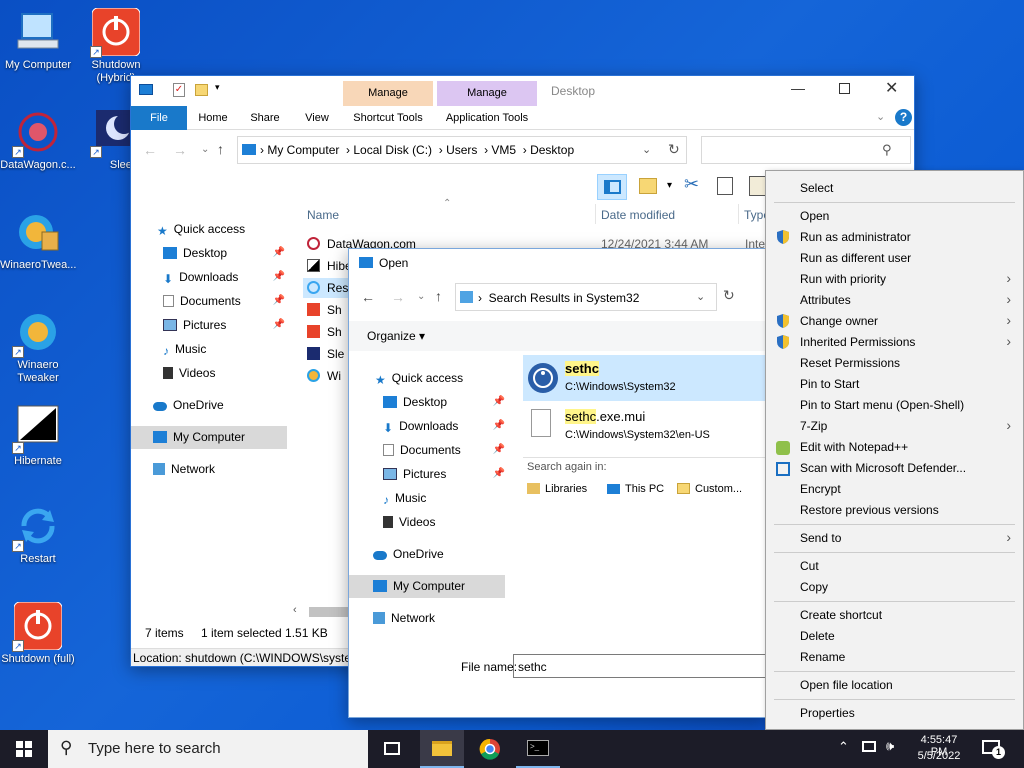 Image resolution: width=1024 pixels, height=768 pixels. Describe the element at coordinates (205, 149) in the screenshot. I see `recent-dropdown-icon: ⌄` at that location.